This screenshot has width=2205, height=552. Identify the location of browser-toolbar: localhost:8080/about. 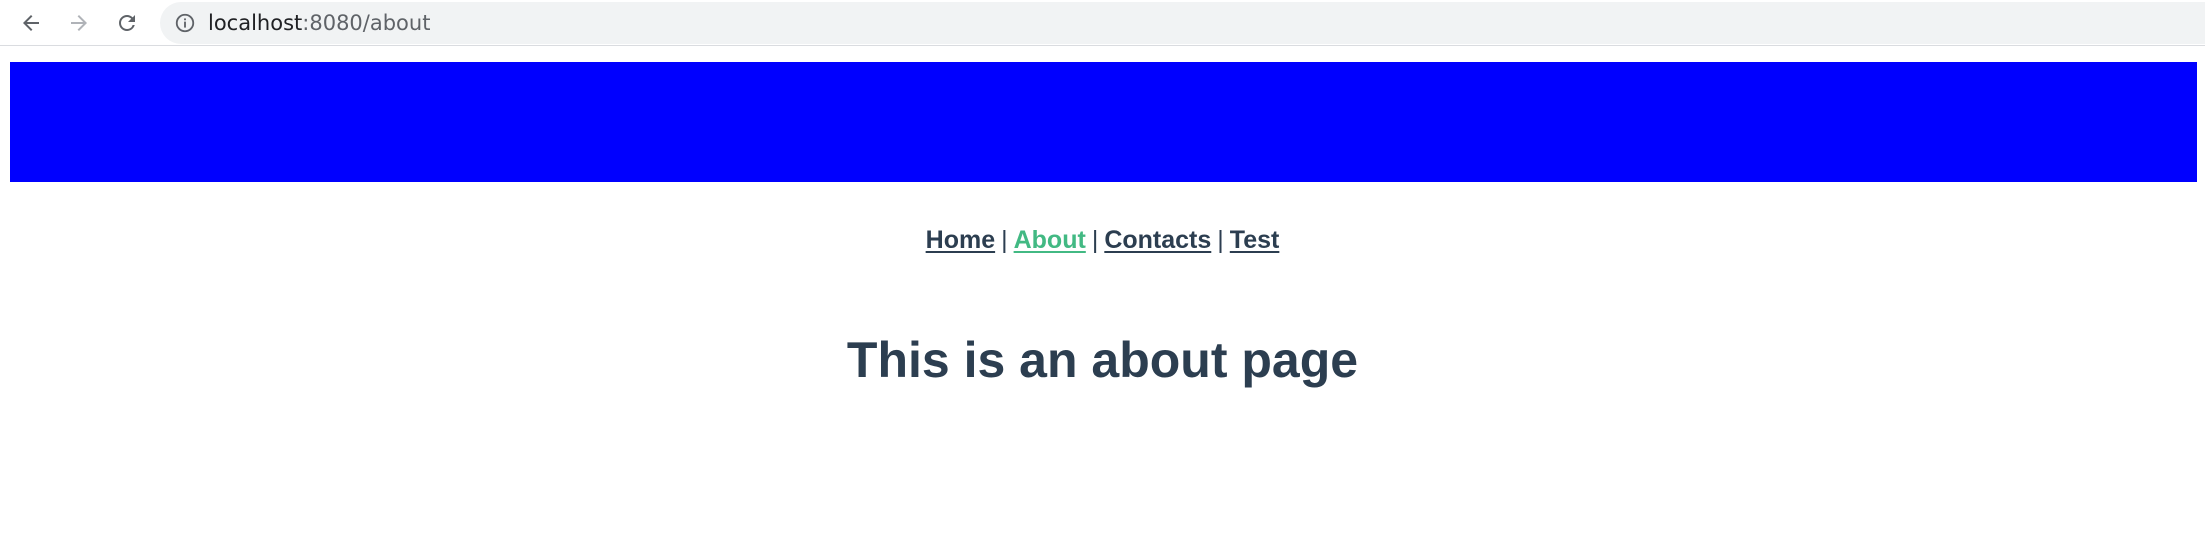
(1102, 23).